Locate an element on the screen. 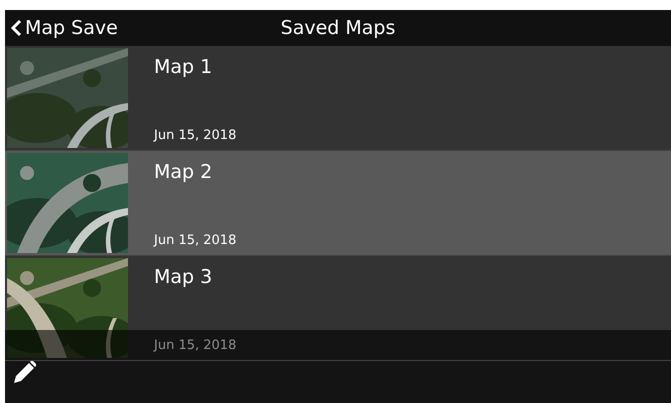 The image size is (671, 403). map-name: Map 2 is located at coordinates (184, 172).